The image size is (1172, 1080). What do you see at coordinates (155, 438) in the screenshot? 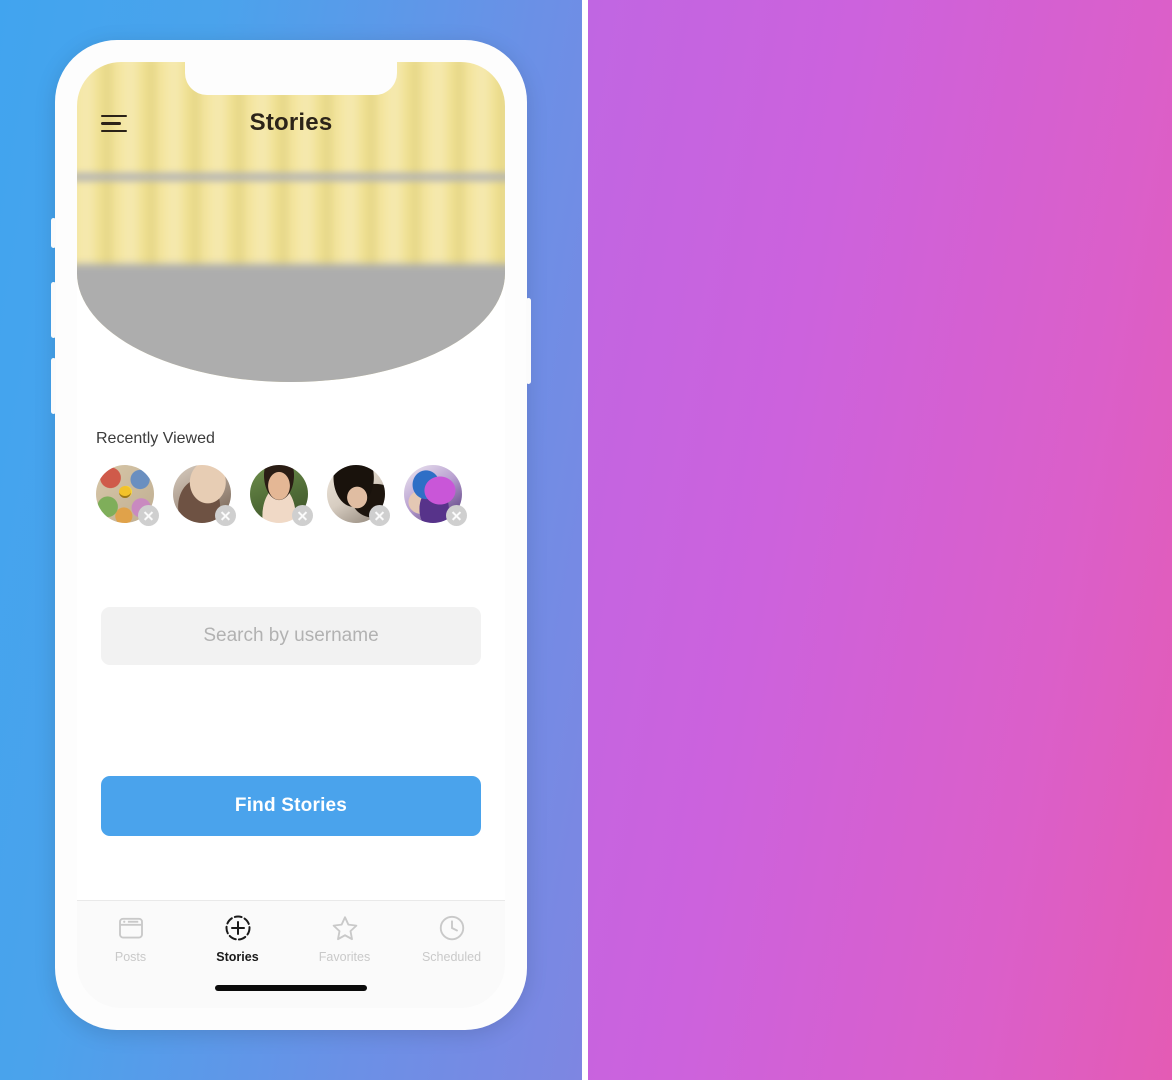
I see `recently-viewed-label: Recently Viewed` at bounding box center [155, 438].